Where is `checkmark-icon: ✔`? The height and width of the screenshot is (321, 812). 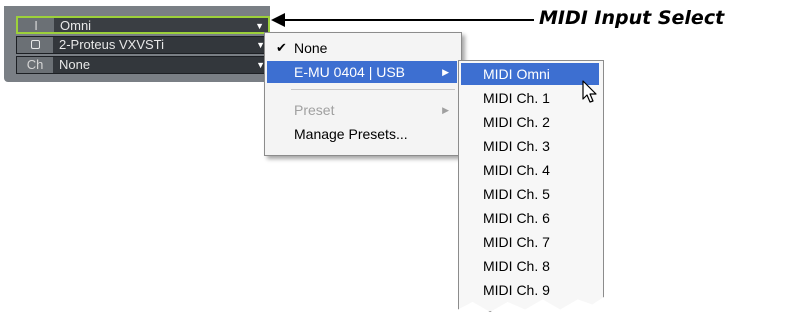
checkmark-icon: ✔ is located at coordinates (281, 47).